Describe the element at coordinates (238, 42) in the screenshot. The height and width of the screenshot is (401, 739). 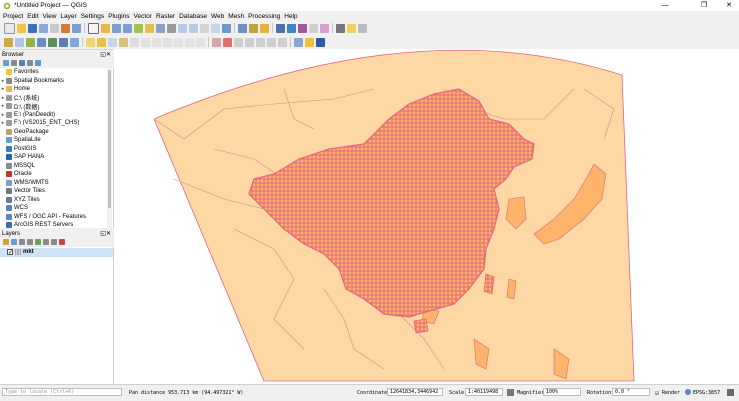
I see `show-hide-labels-icon` at that location.